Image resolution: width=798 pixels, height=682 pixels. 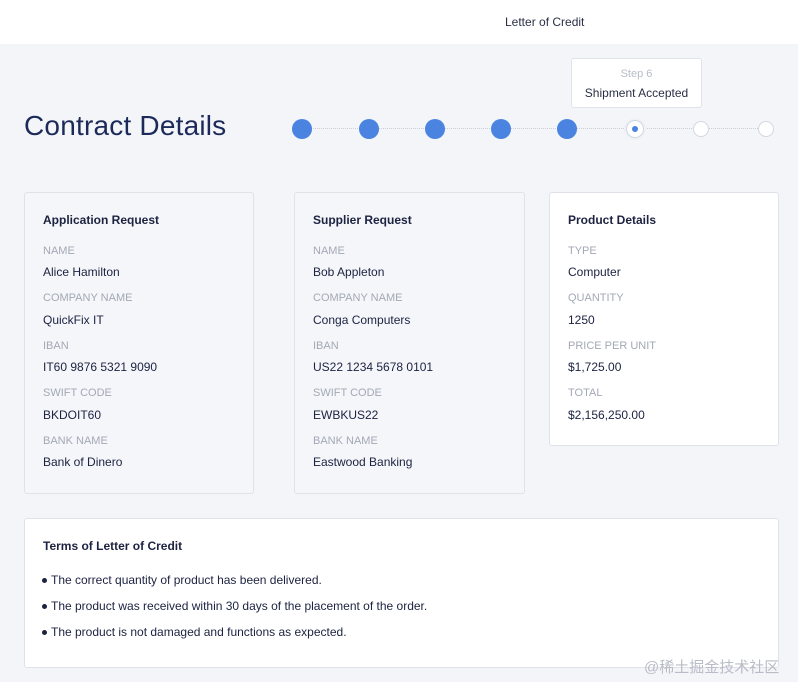 What do you see at coordinates (606, 415) in the screenshot?
I see `field-value-total: $2,156,250.00` at bounding box center [606, 415].